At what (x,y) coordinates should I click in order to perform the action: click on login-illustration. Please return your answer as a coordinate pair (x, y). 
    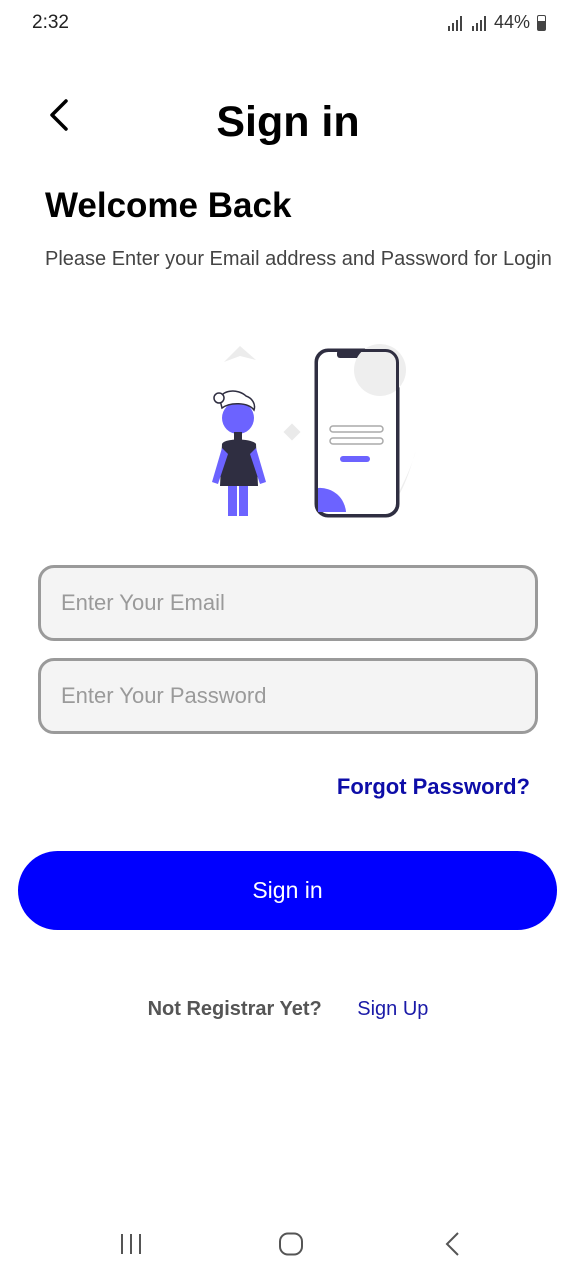
    Looking at the image, I should click on (315, 435).